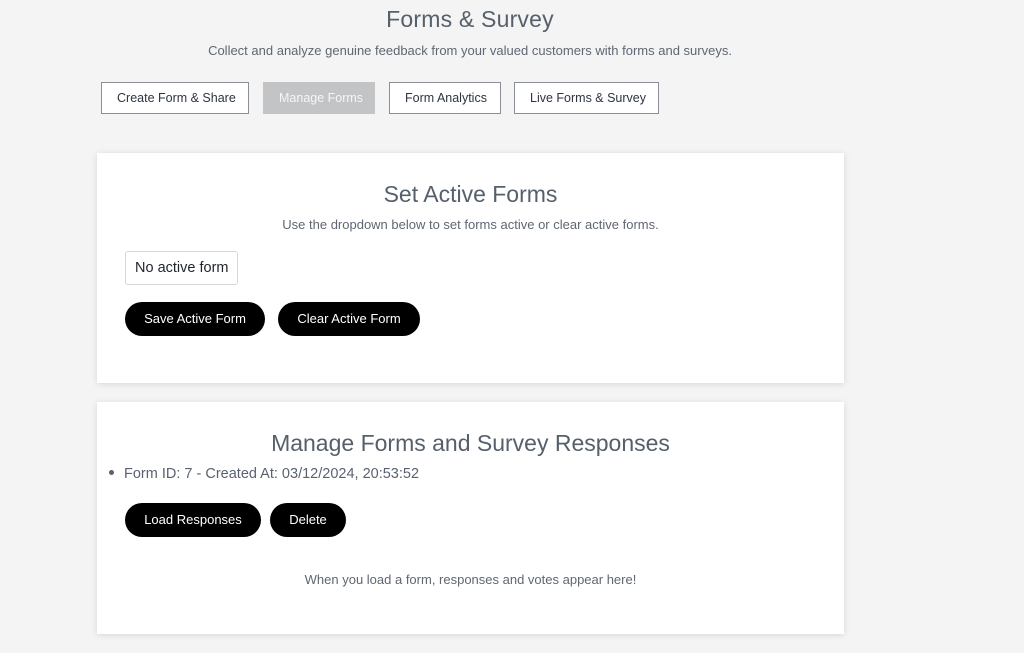 The image size is (1024, 653). Describe the element at coordinates (193, 520) in the screenshot. I see `load-responses-button: Load Responses` at that location.